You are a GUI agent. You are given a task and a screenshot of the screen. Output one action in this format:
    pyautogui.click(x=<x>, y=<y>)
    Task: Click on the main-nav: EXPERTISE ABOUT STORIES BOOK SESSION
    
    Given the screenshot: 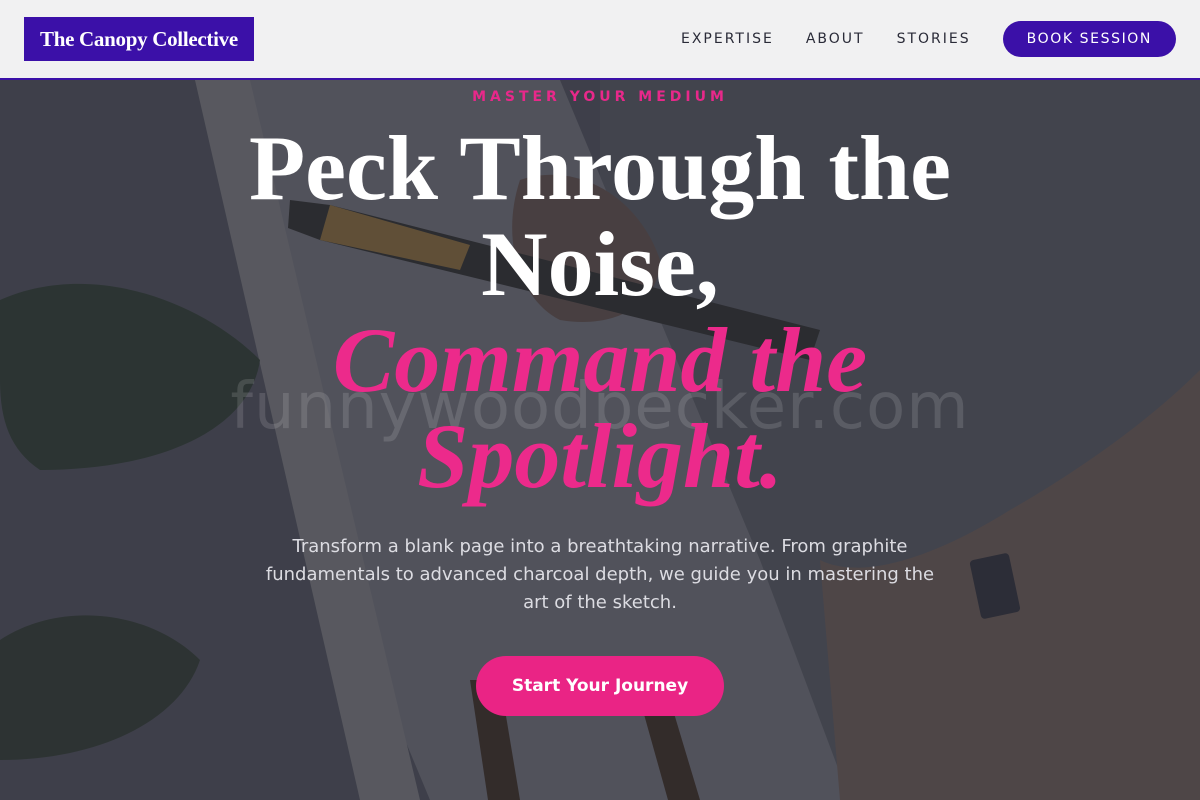 What is the action you would take?
    pyautogui.click(x=928, y=39)
    